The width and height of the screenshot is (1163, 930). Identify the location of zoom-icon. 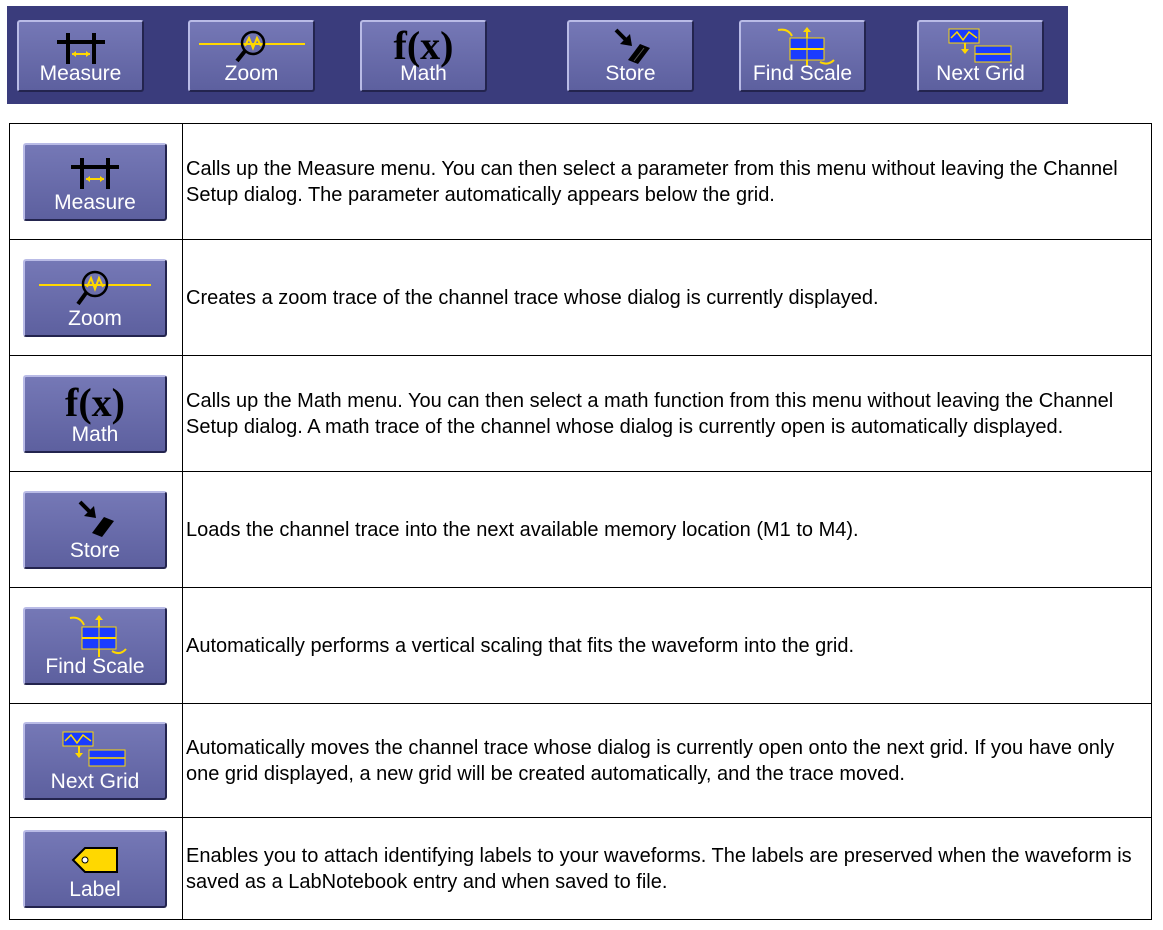
(95, 288).